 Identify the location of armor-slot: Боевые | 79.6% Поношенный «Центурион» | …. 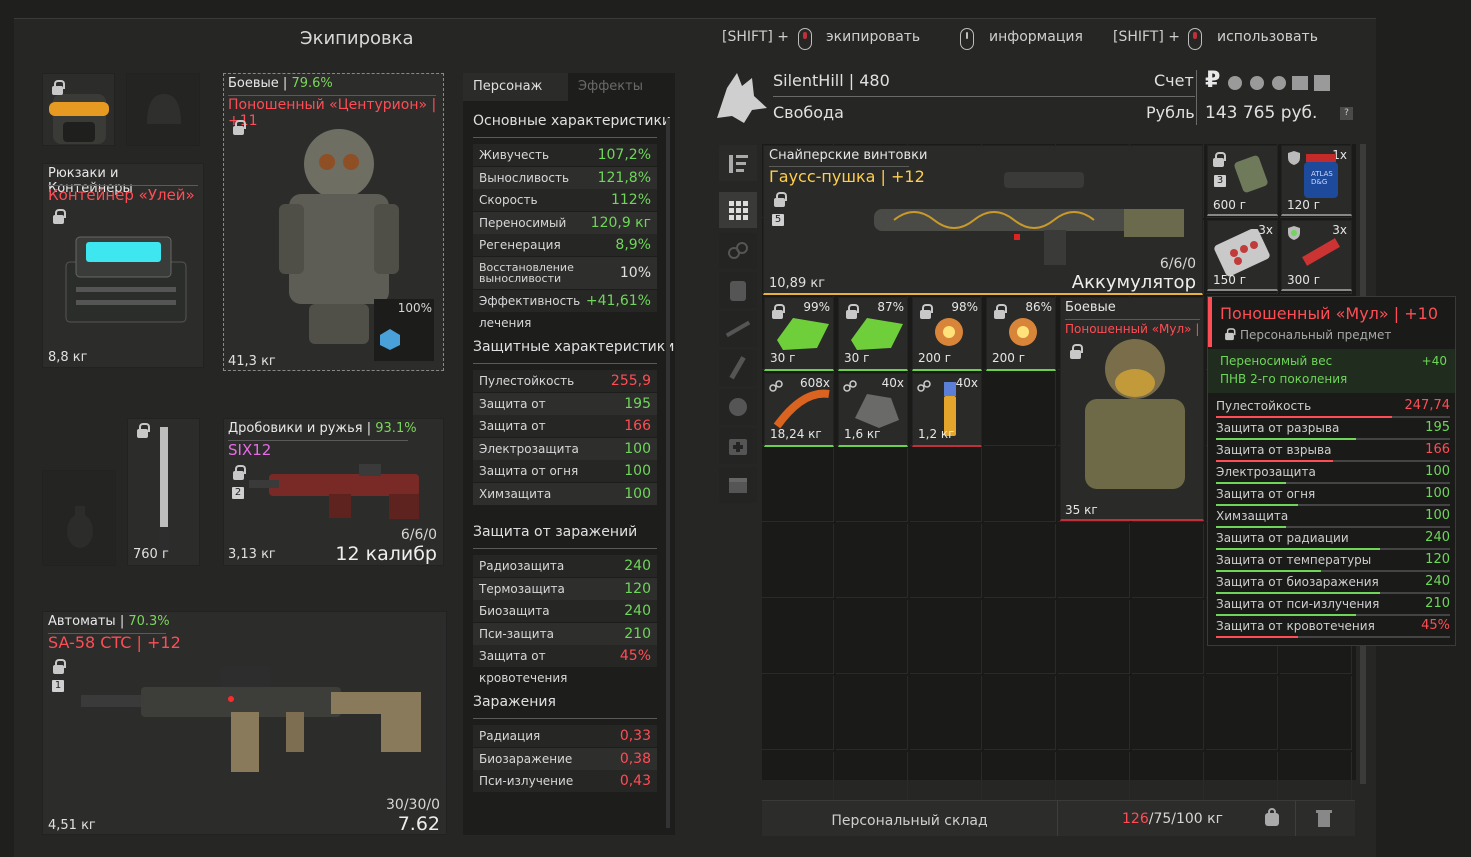
(333, 222).